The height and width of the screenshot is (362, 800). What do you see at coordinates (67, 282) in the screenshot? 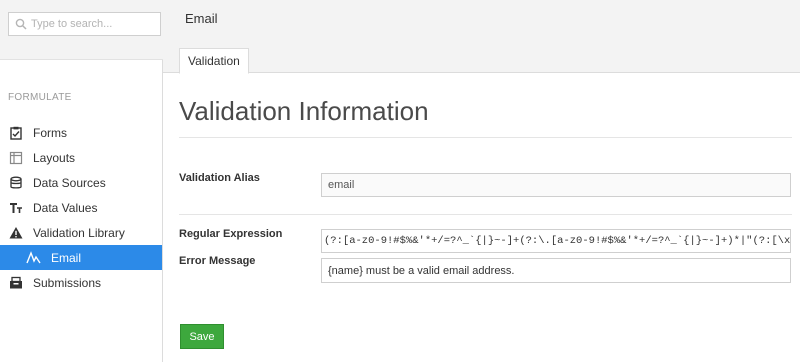
I see `sidebar-item-label: Submissions` at bounding box center [67, 282].